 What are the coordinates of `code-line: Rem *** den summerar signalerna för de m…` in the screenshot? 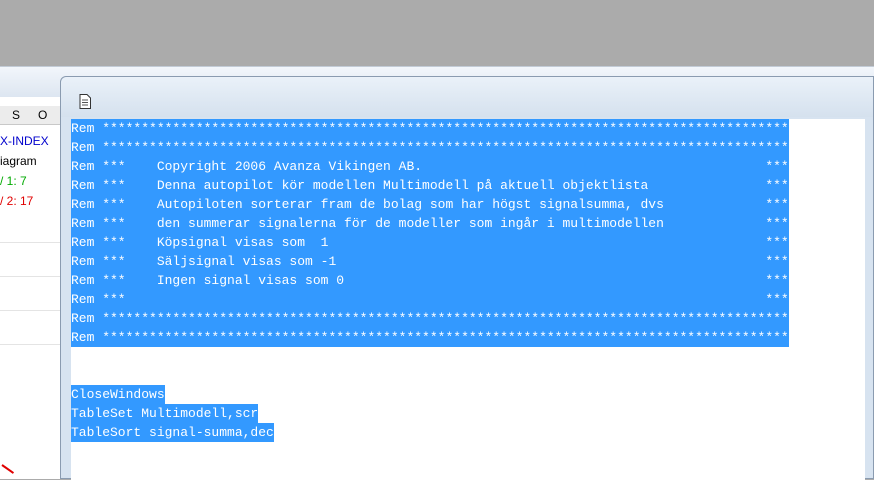 It's located at (430, 223).